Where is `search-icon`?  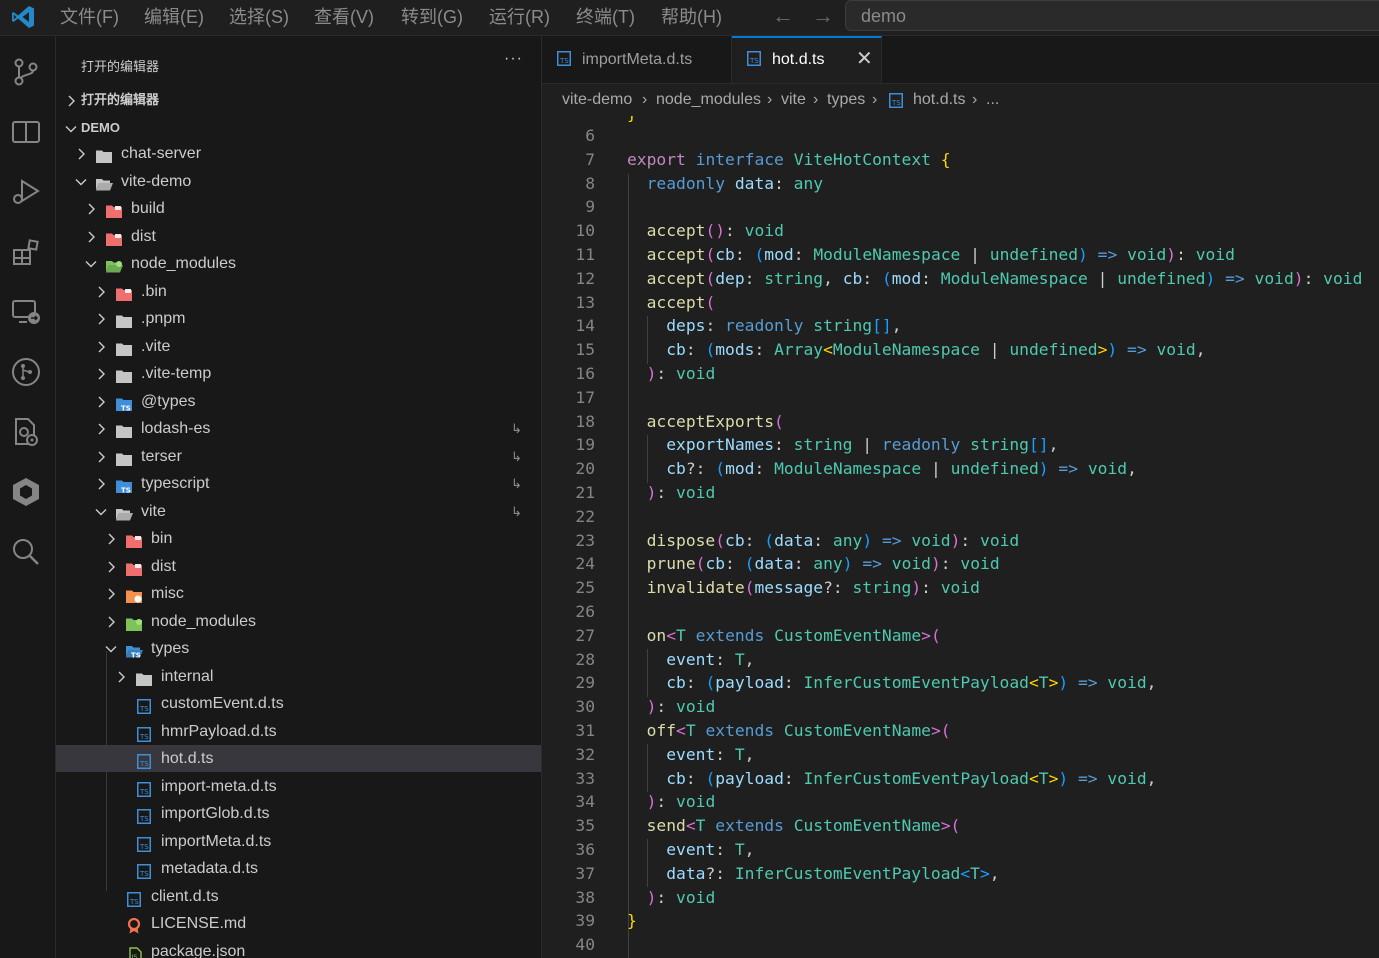
search-icon is located at coordinates (26, 552).